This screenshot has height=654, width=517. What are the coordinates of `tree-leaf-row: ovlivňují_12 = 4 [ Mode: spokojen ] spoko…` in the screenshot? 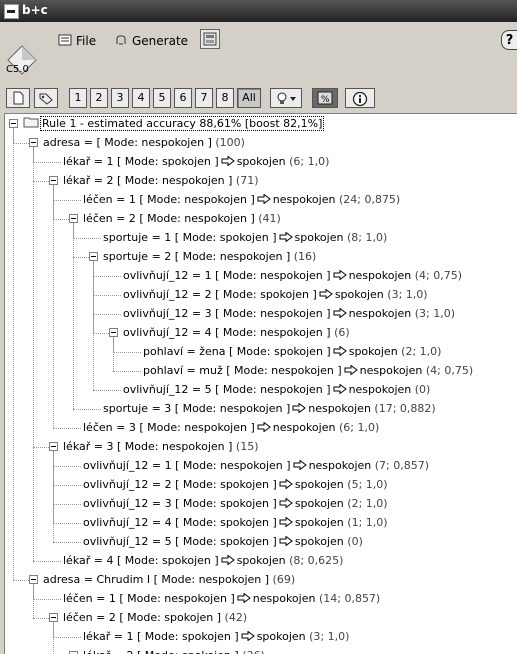 It's located at (235, 523).